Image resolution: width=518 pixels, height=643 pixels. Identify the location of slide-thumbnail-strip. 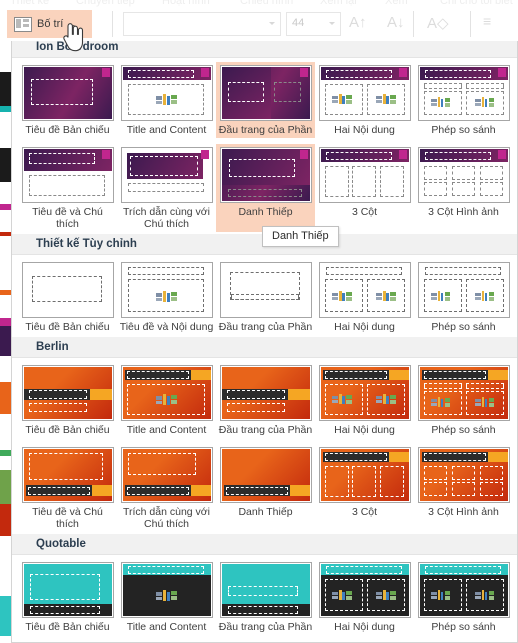
(5, 321).